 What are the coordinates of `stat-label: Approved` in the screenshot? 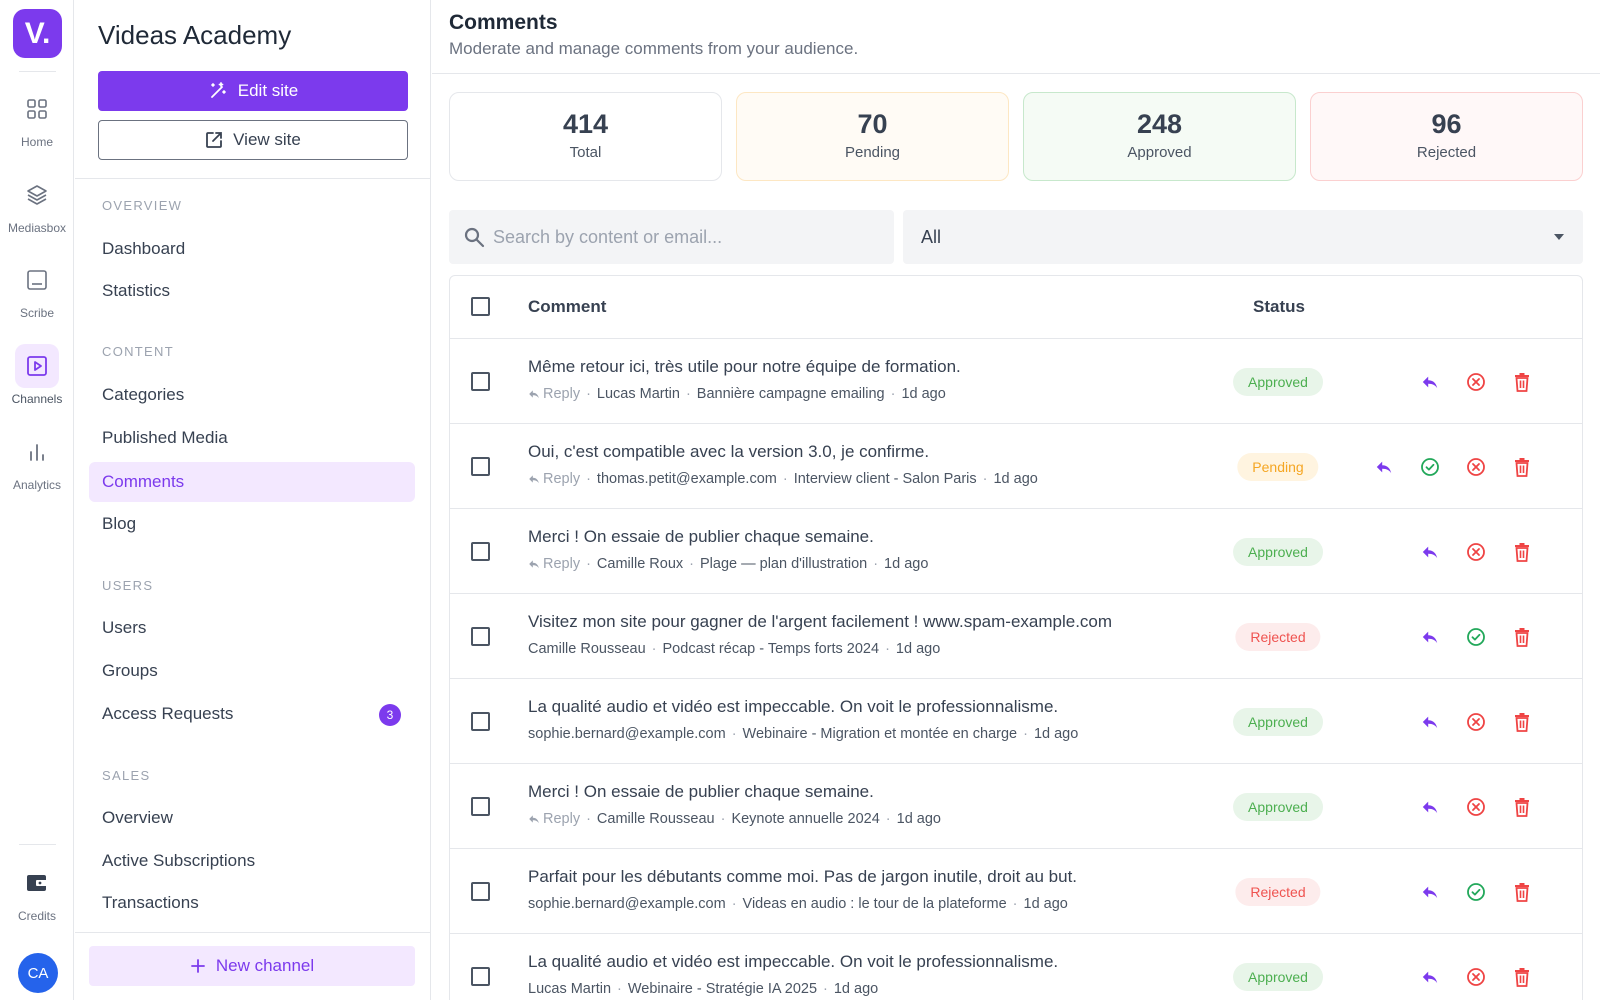 It's located at (1159, 152).